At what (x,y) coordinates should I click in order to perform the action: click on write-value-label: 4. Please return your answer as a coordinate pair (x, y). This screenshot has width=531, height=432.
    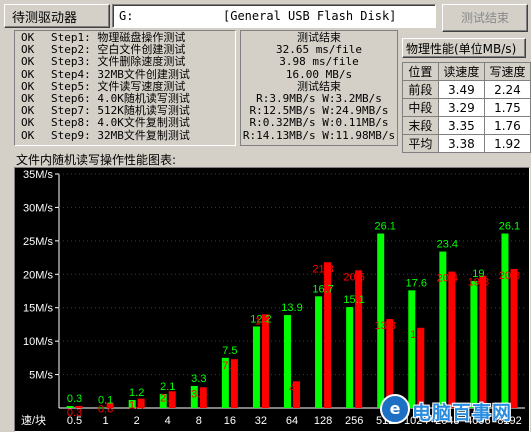
    Looking at the image, I should click on (292, 388).